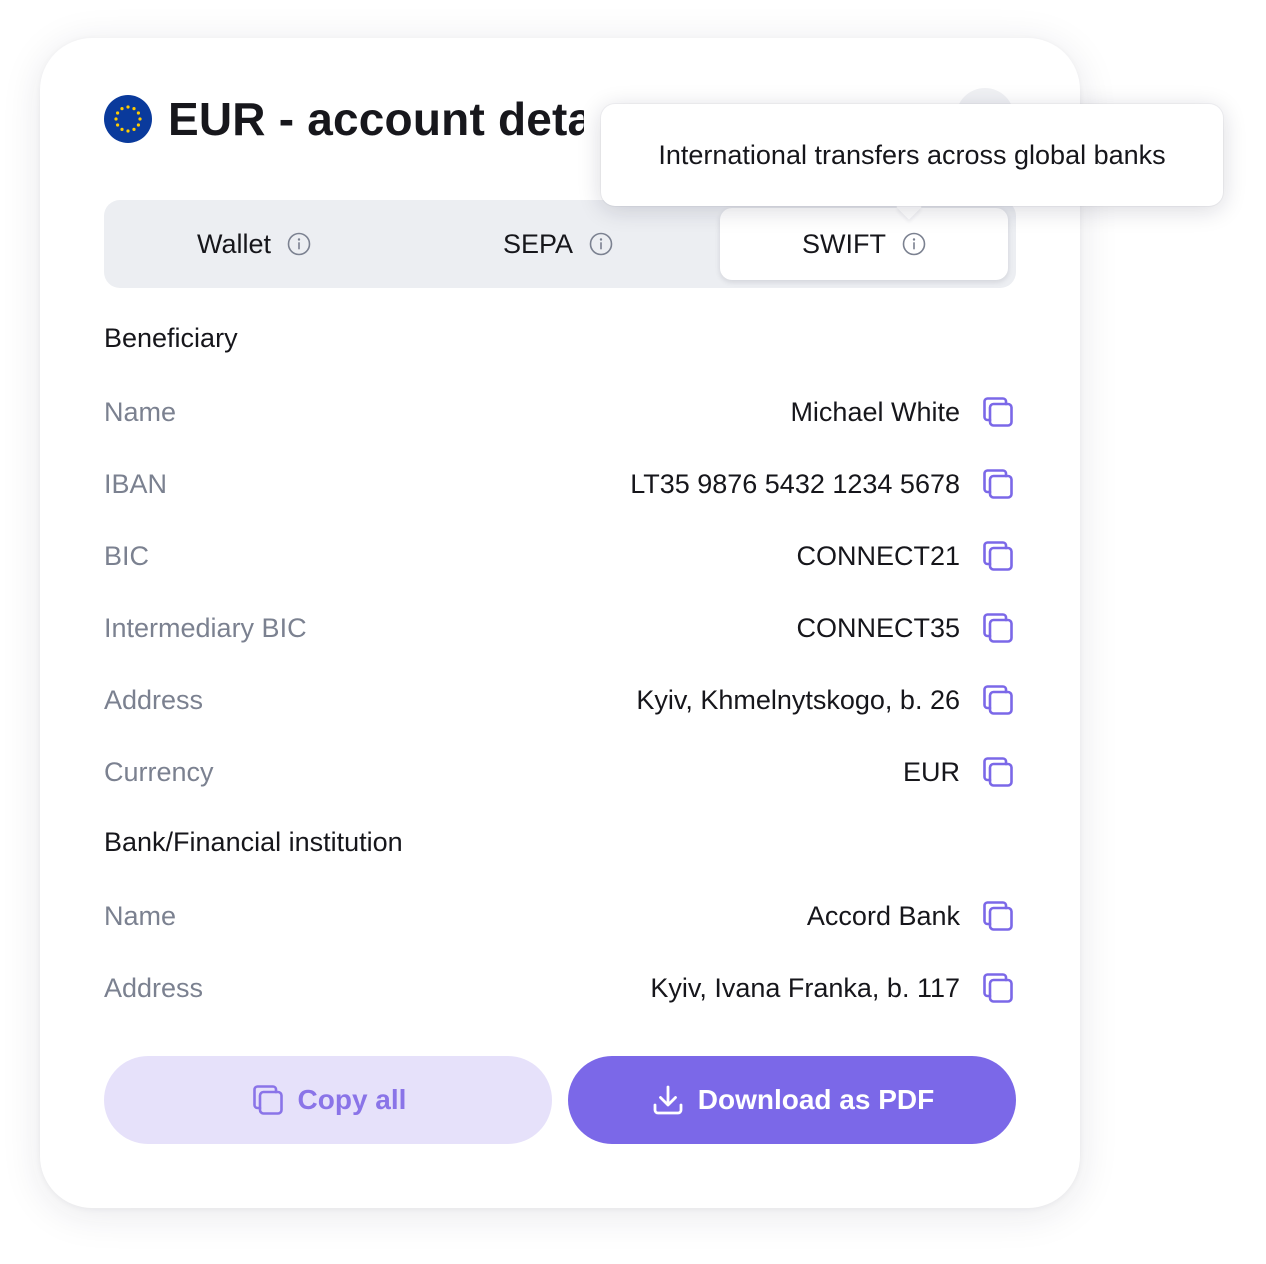  What do you see at coordinates (205, 627) in the screenshot?
I see `row-label: Intermediary BIC` at bounding box center [205, 627].